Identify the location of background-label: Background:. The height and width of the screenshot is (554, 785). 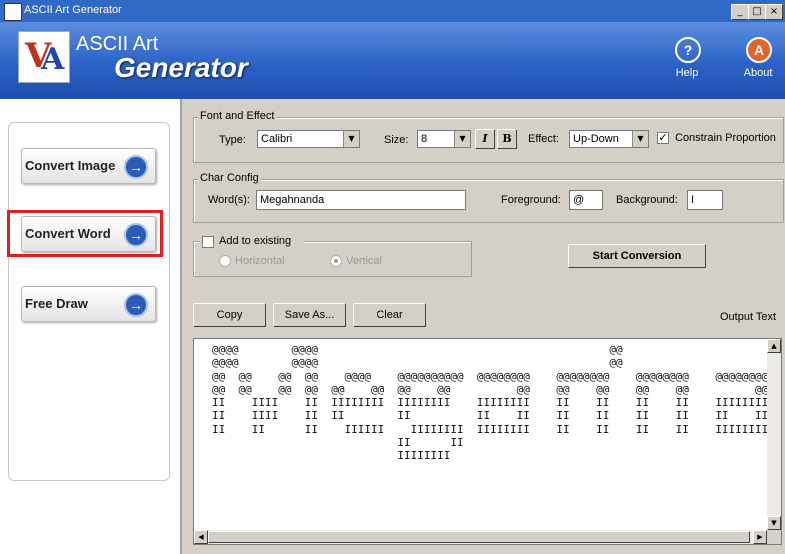
(647, 200).